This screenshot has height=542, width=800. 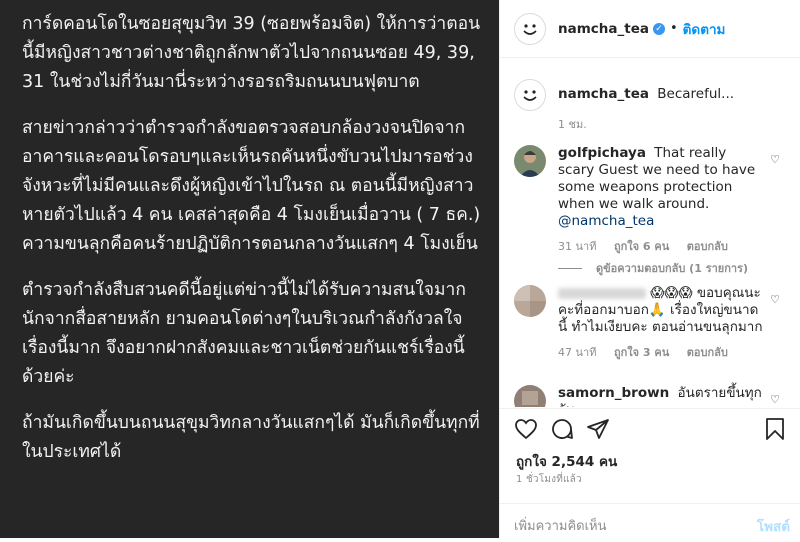 I want to click on verified-badge-icon: ✓, so click(x=658, y=28).